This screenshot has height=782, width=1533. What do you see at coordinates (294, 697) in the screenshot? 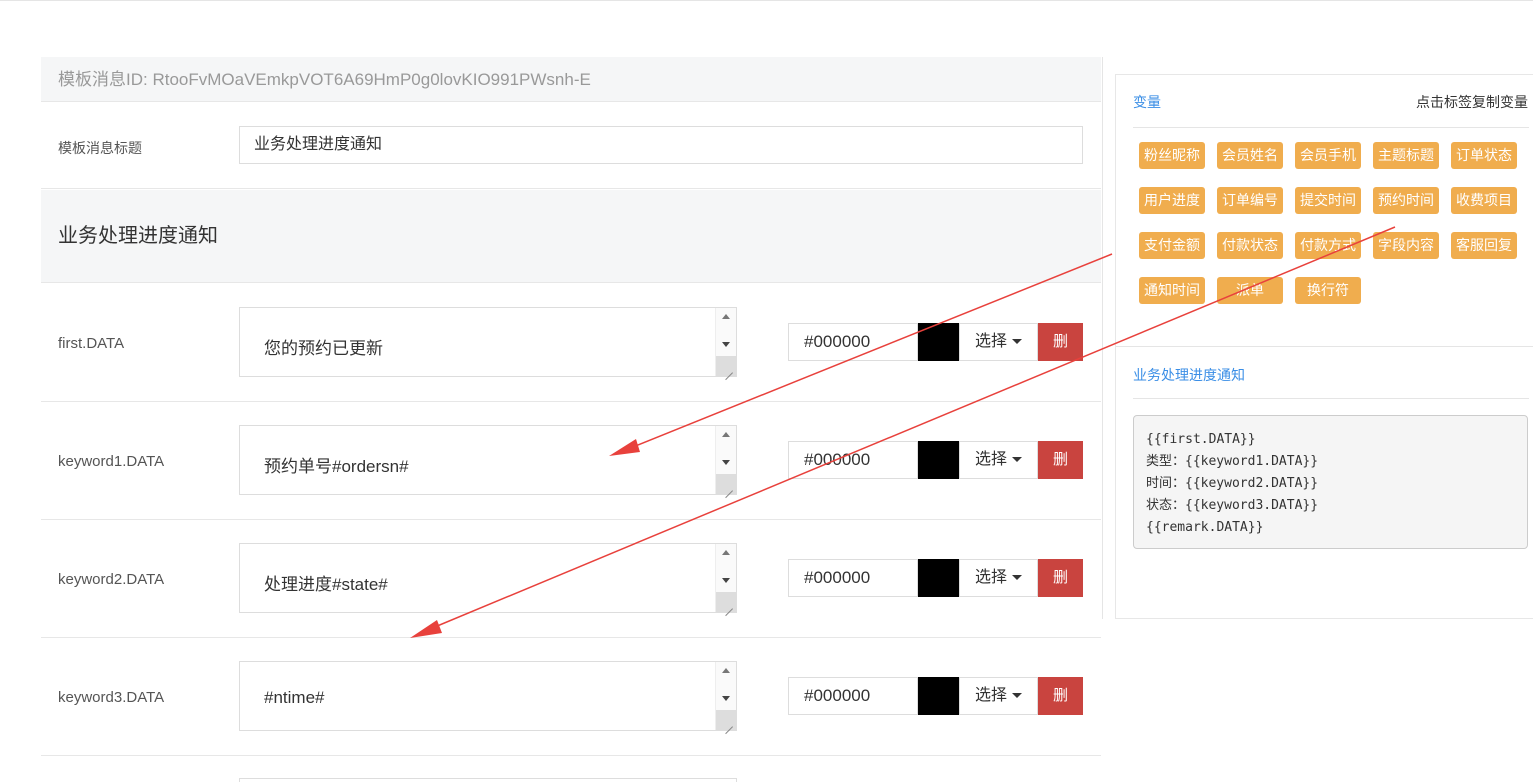
I see `field-value: #ntime#` at bounding box center [294, 697].